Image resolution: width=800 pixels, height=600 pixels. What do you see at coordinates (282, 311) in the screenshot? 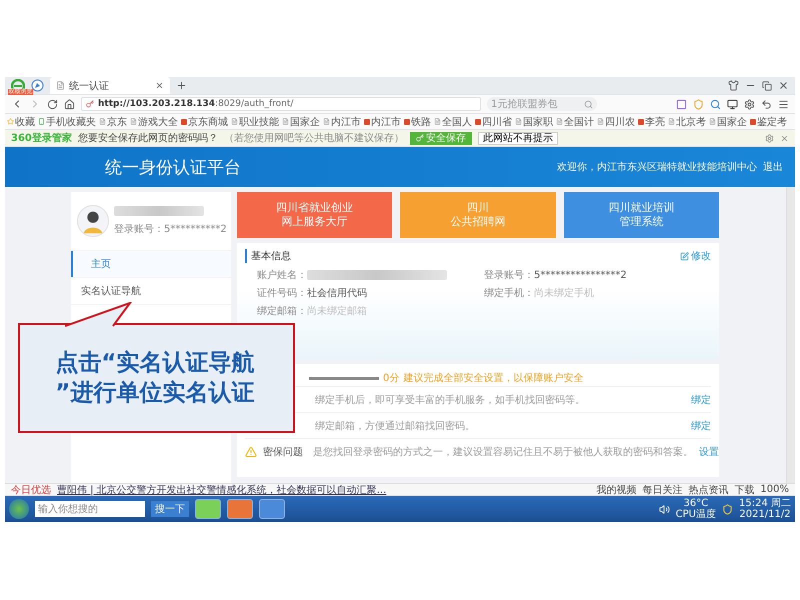
I see `field-label: 绑定邮箱：` at bounding box center [282, 311].